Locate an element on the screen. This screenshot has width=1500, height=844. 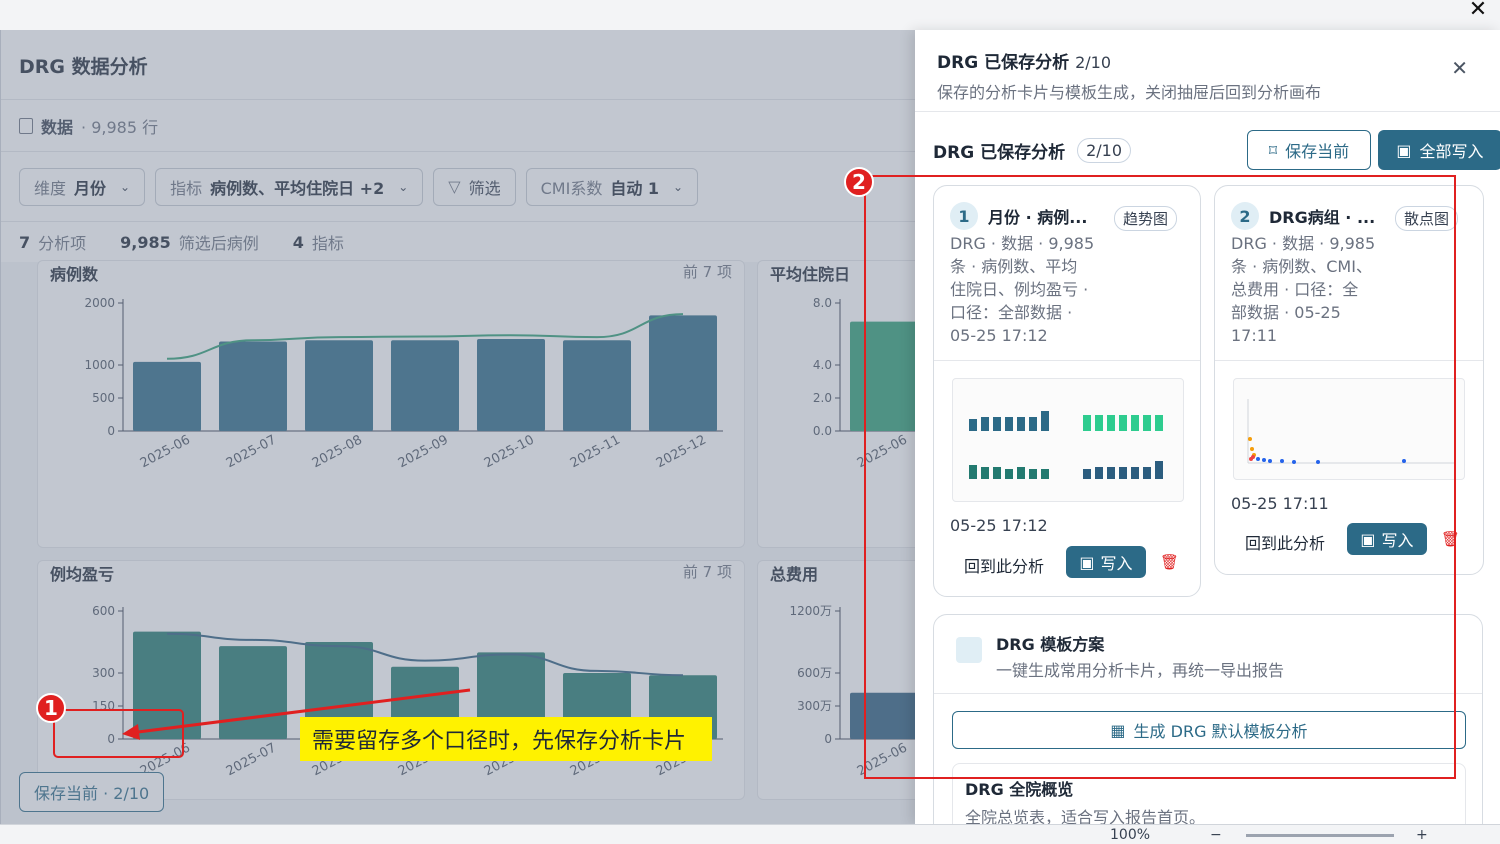
window-titlebar: ✕ is located at coordinates (750, 15).